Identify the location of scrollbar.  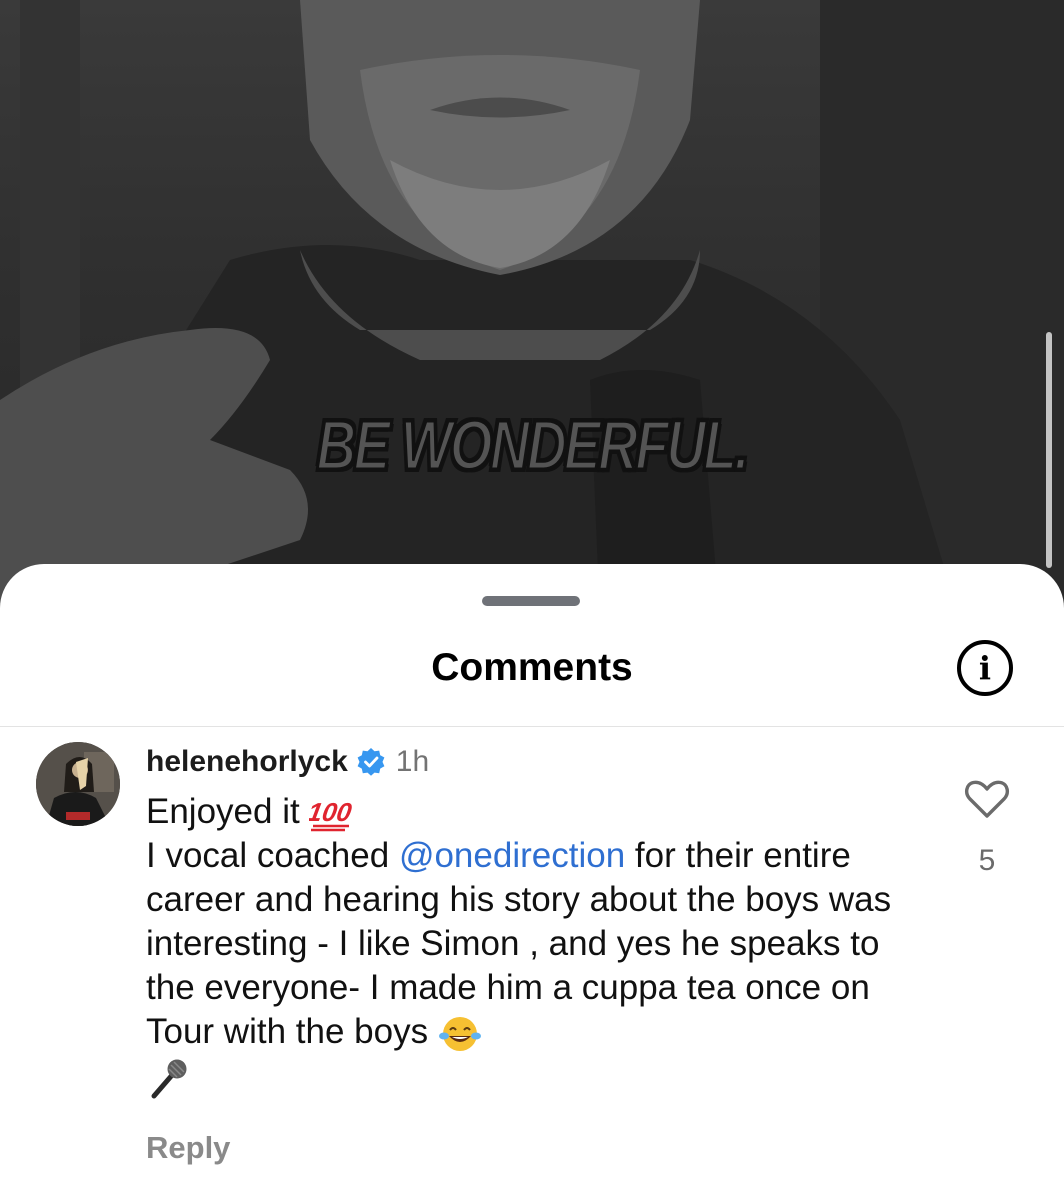
(1049, 450).